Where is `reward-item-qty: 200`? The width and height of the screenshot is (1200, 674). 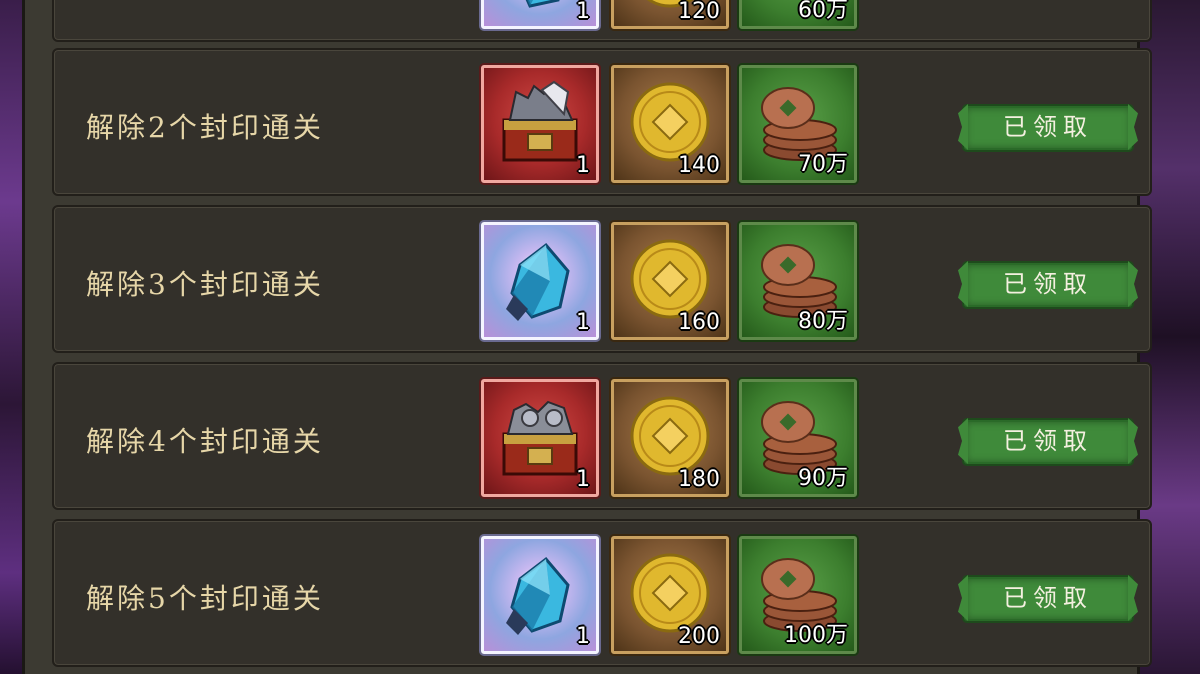 reward-item-qty: 200 is located at coordinates (699, 636).